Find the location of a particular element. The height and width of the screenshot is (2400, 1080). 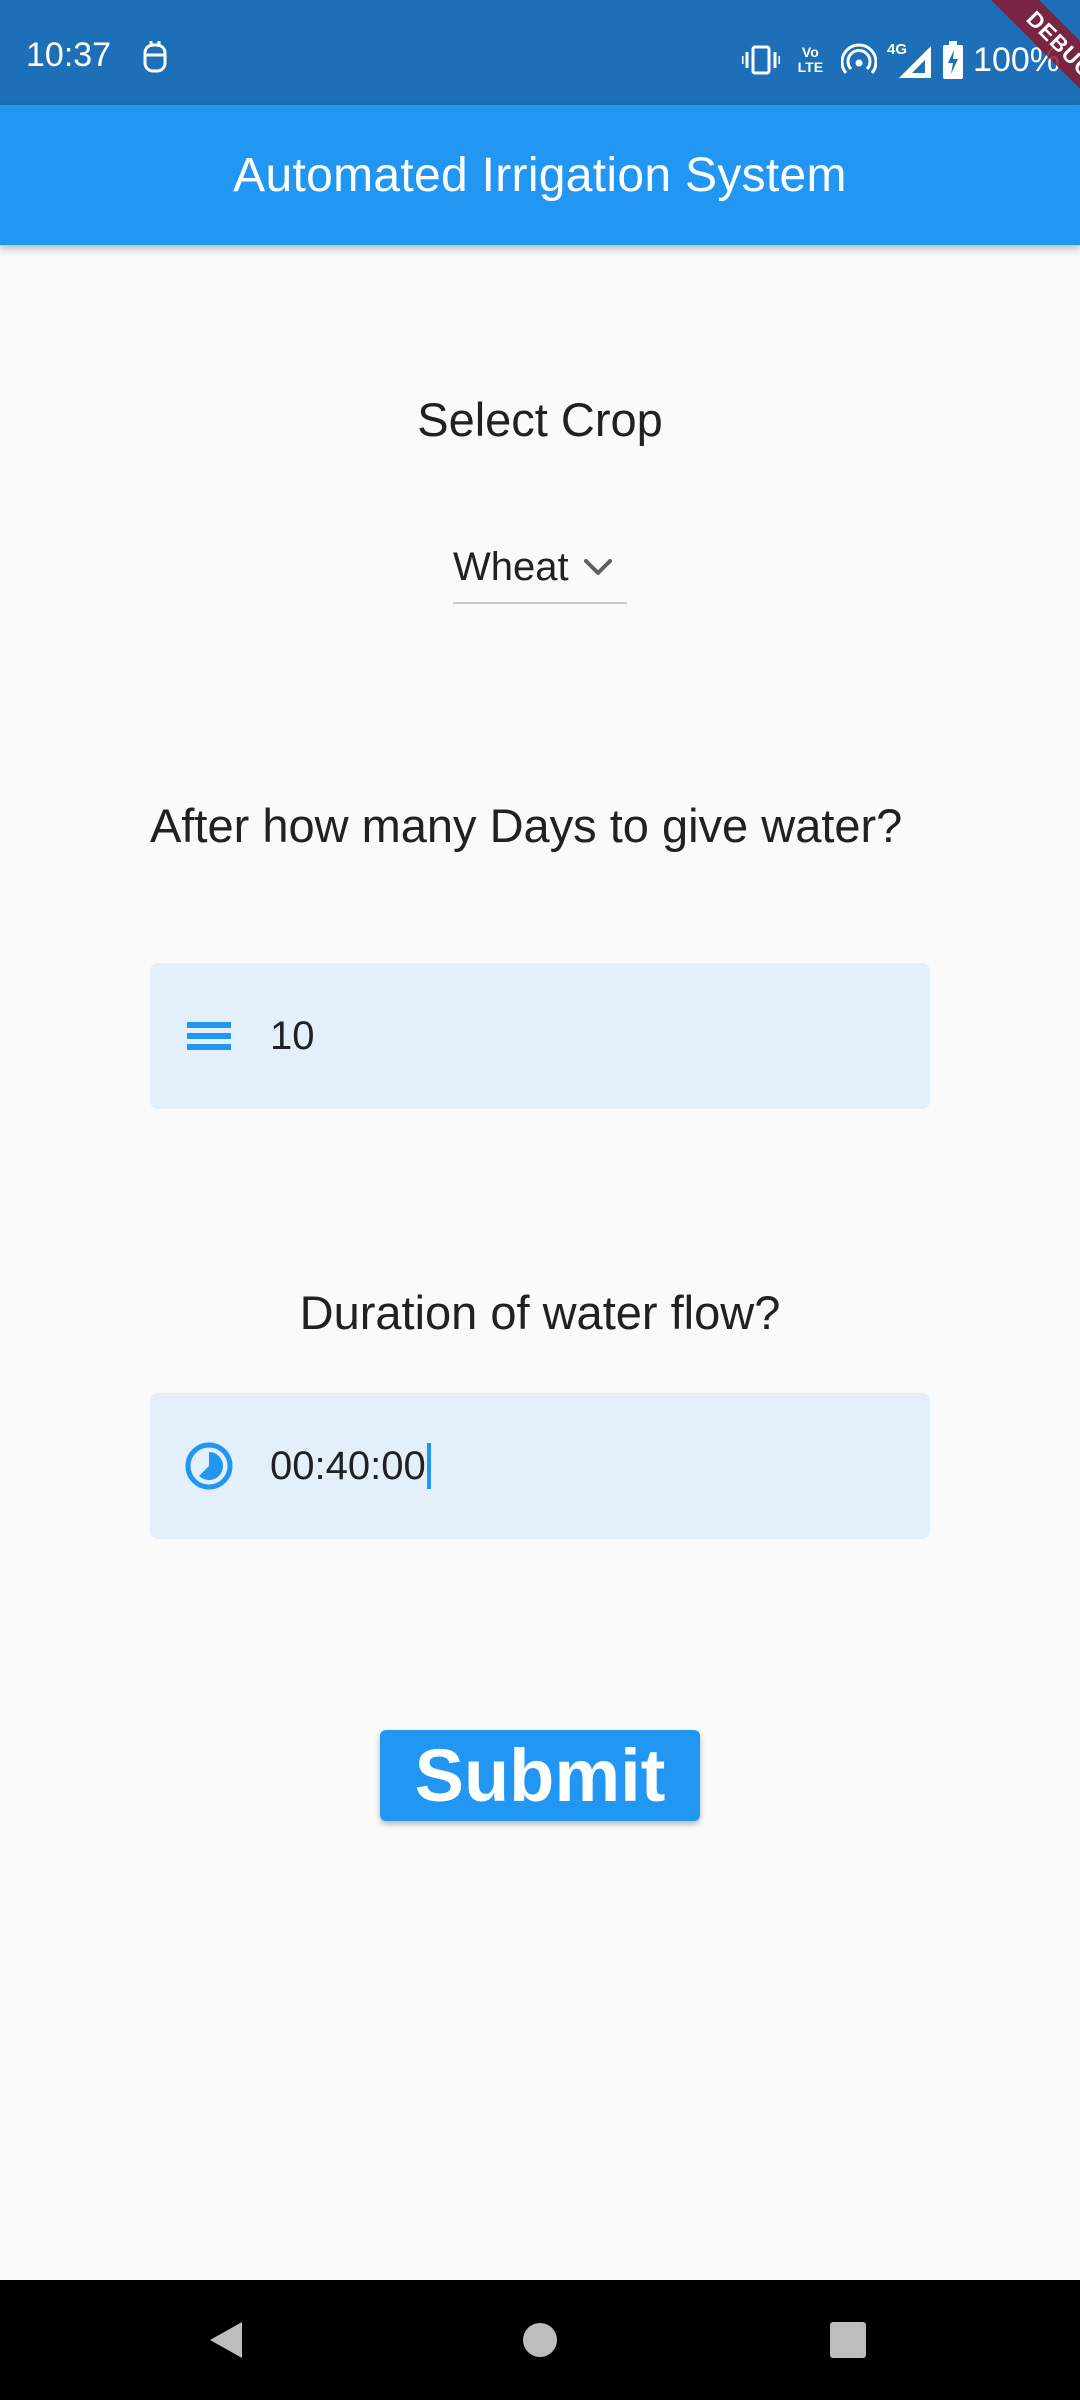

days-input-value: 10 is located at coordinates (292, 1035).